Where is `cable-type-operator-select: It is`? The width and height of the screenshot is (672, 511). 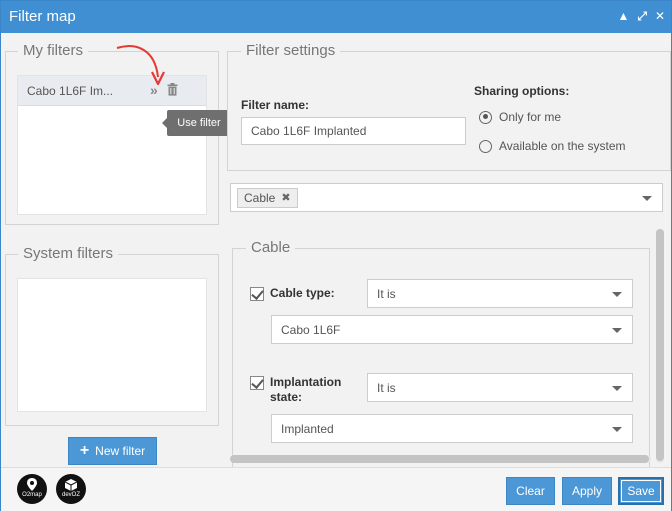 cable-type-operator-select: It is is located at coordinates (500, 293).